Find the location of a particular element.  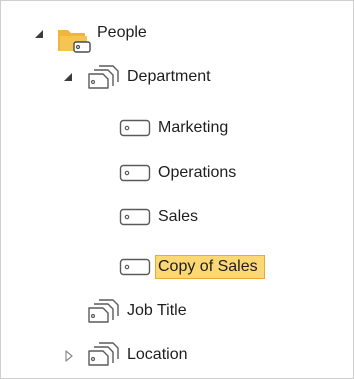

tree-item-location: Location is located at coordinates (157, 355).